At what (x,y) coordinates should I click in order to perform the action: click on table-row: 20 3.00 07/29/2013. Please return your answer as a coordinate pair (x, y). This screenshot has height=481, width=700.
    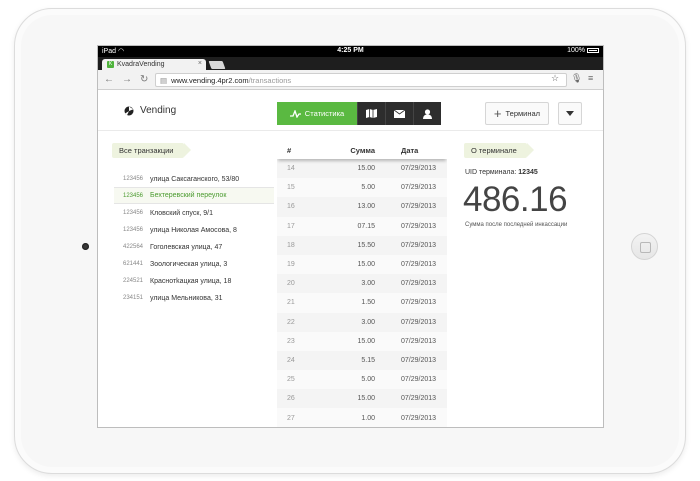
    Looking at the image, I should click on (362, 284).